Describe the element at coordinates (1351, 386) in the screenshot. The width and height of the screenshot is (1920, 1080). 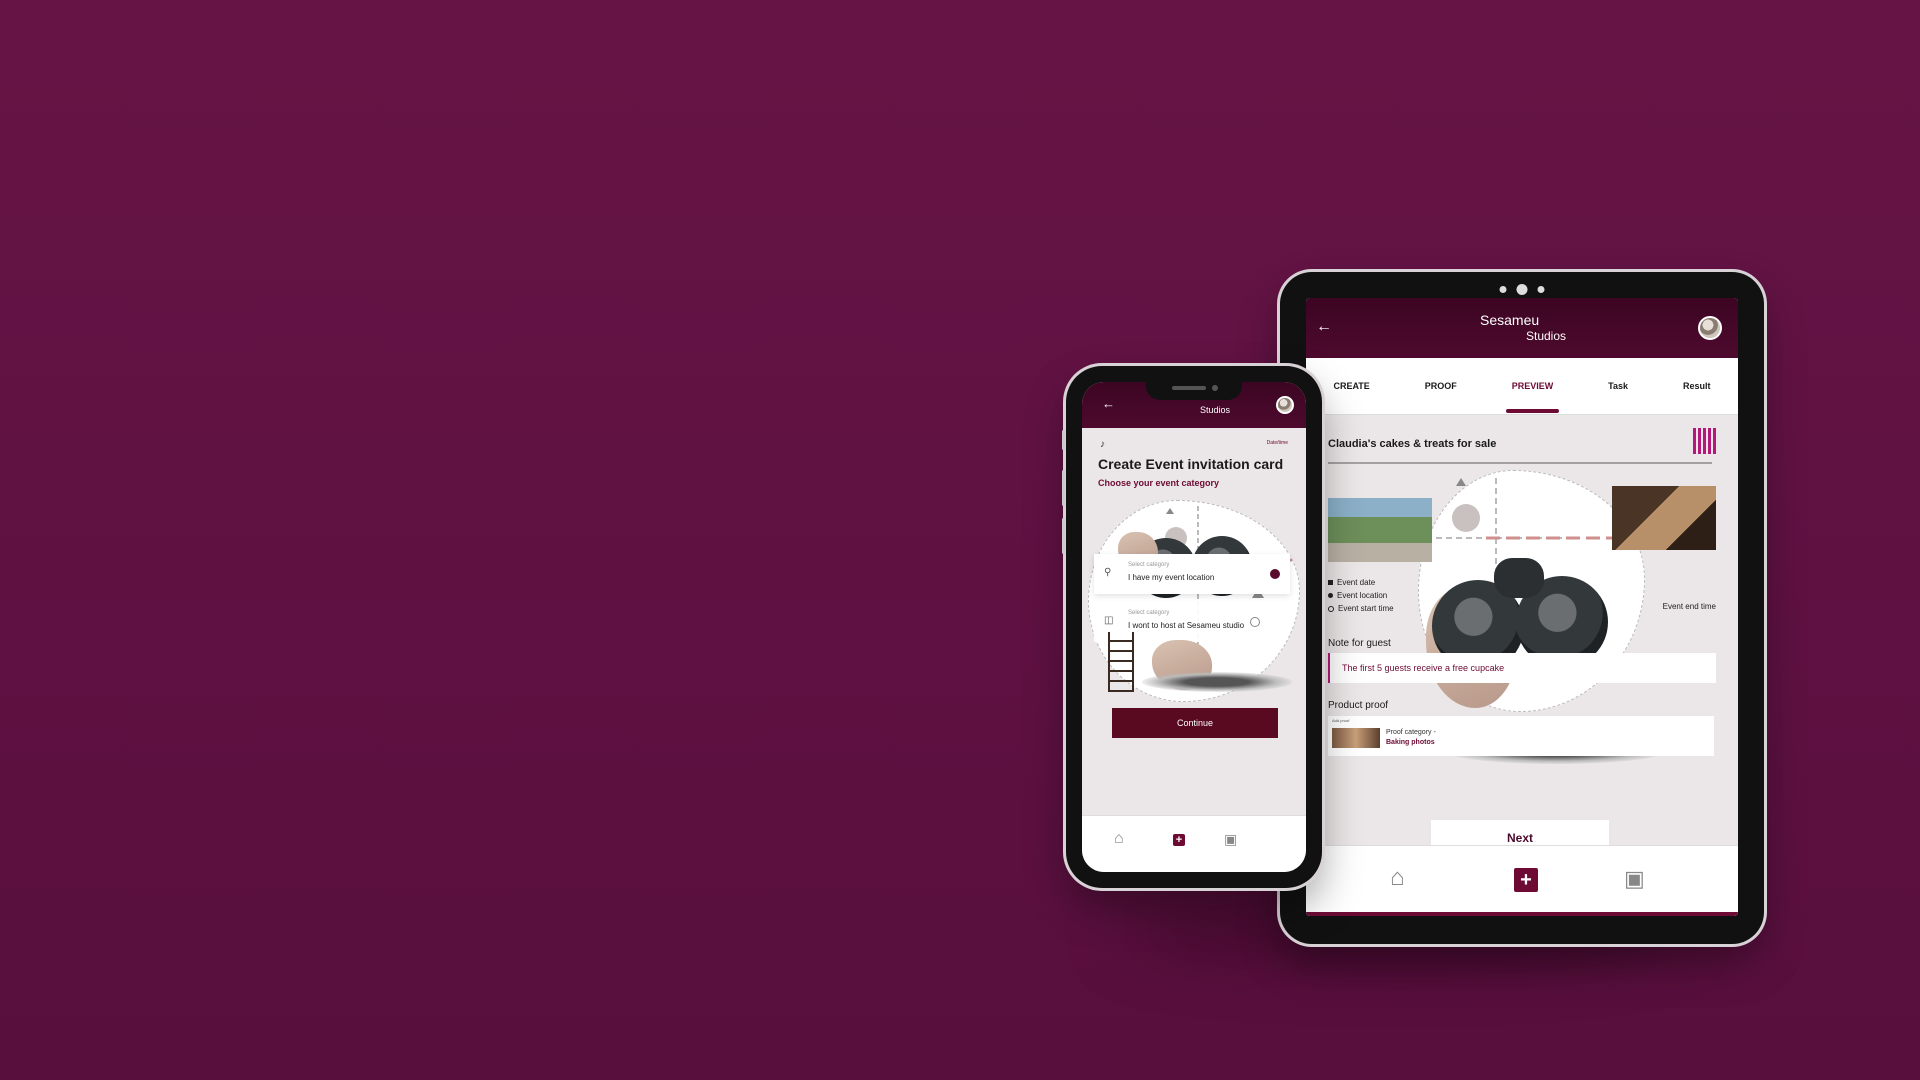
I see `tab-create: CREATE` at that location.